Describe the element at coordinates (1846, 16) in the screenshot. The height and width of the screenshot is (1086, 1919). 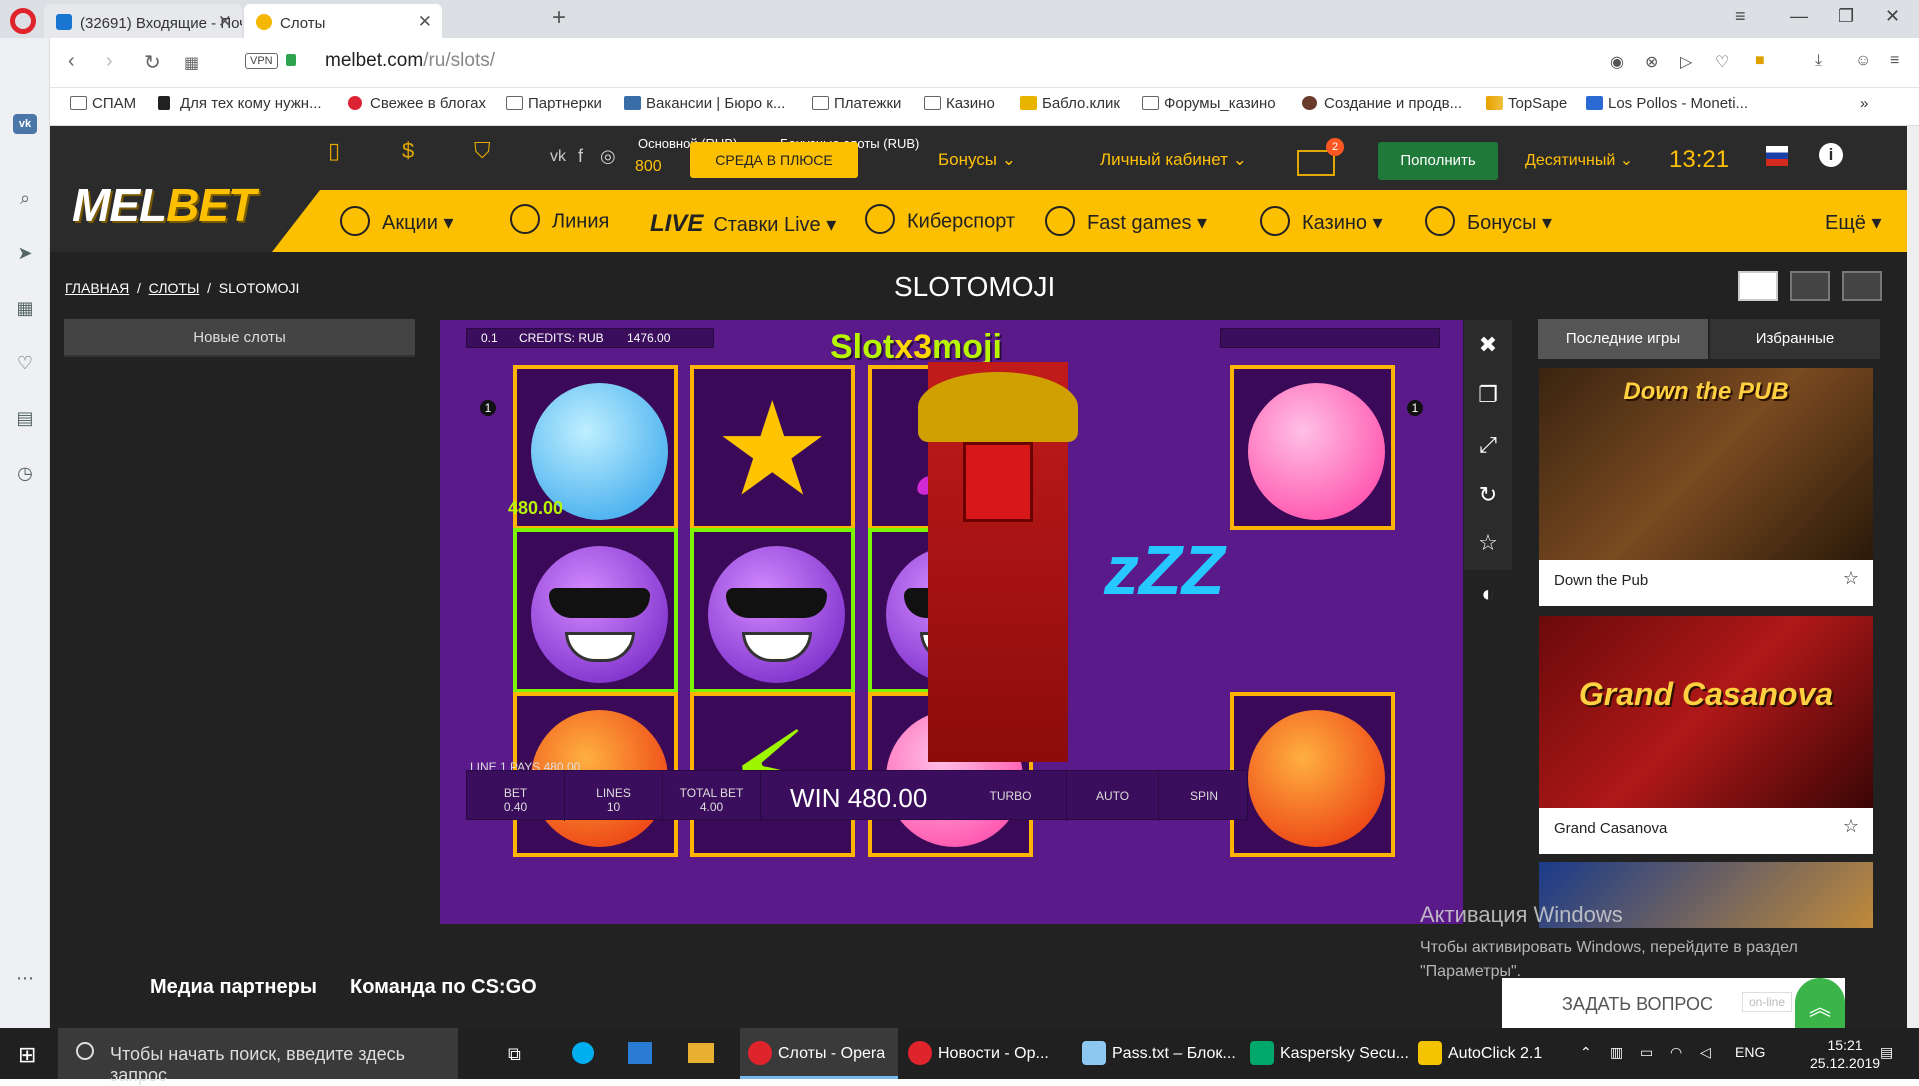
I see `restore-icon: ❐` at that location.